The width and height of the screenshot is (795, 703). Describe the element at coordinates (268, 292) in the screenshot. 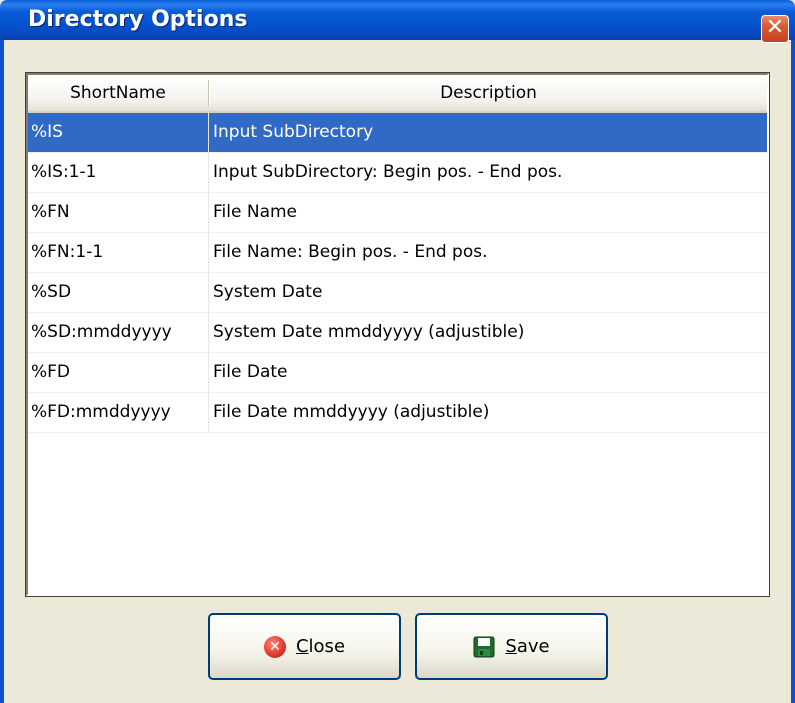

I see `description-cell: System Date` at that location.